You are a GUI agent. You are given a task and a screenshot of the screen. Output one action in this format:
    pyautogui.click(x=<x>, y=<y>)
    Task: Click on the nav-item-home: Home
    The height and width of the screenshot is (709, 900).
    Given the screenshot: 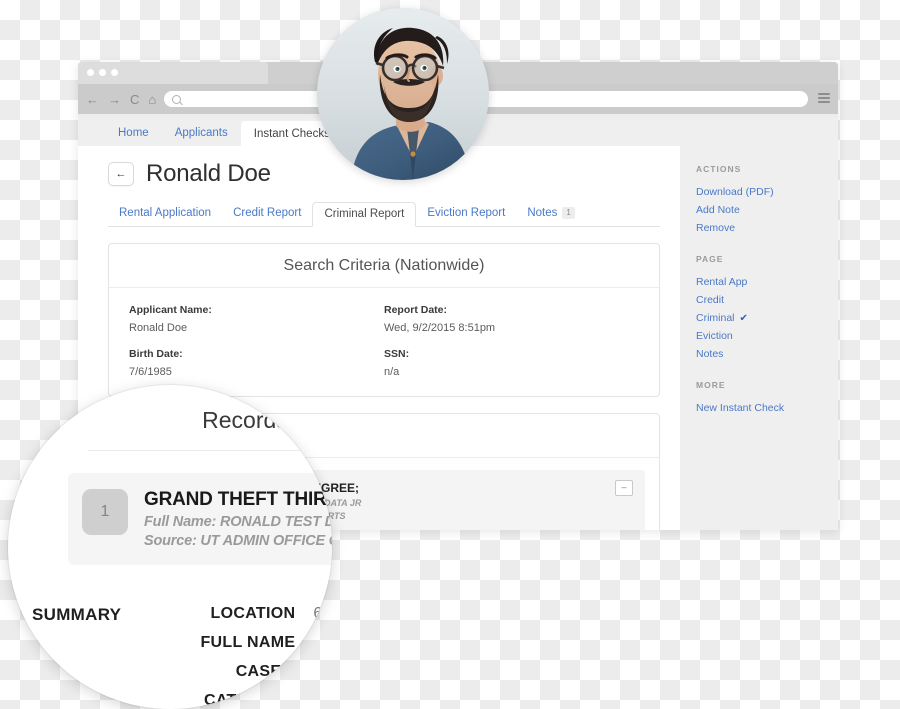 What is the action you would take?
    pyautogui.click(x=133, y=136)
    